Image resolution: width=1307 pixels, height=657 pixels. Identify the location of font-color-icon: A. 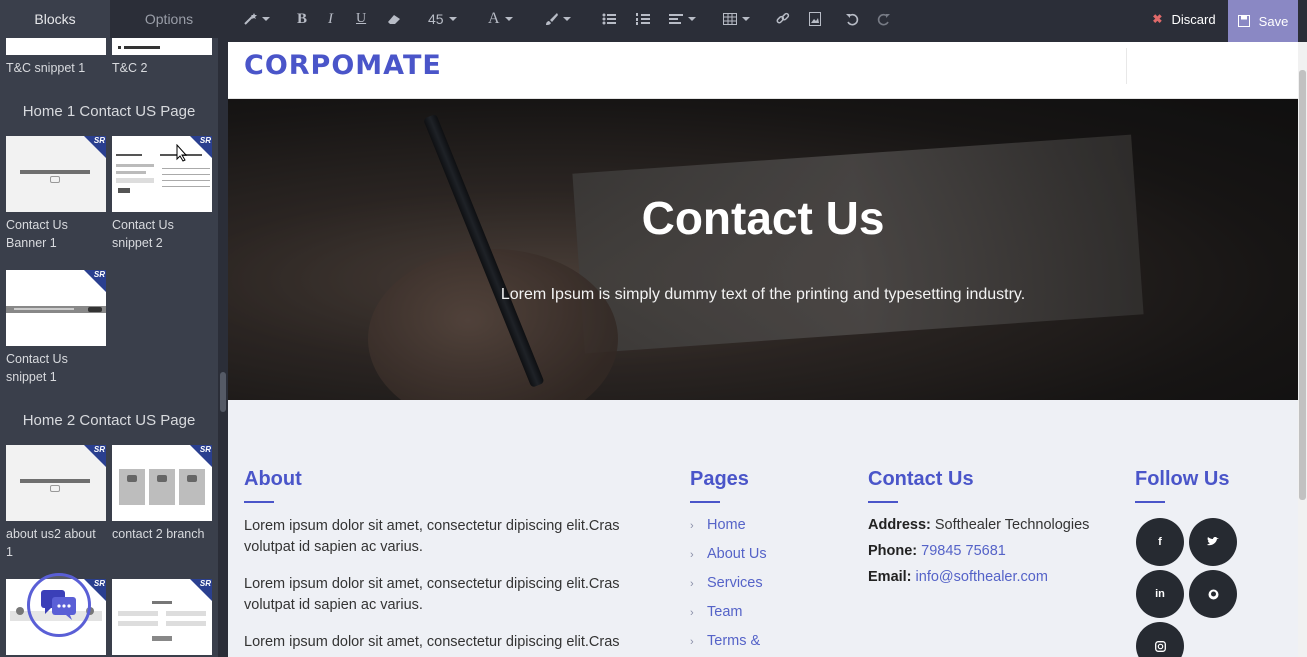
(494, 18).